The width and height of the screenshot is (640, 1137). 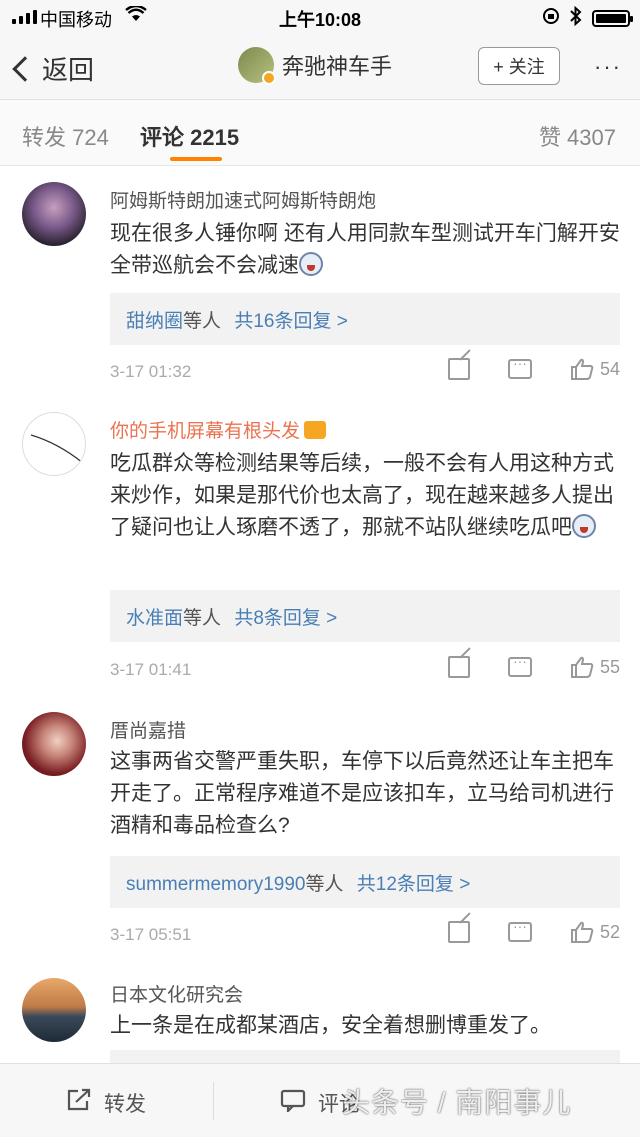 I want to click on comment-text-body: 现在很多人锤你啊 还有人用同款车型测试开车门解开安全带巡航会不会减速, so click(x=365, y=249).